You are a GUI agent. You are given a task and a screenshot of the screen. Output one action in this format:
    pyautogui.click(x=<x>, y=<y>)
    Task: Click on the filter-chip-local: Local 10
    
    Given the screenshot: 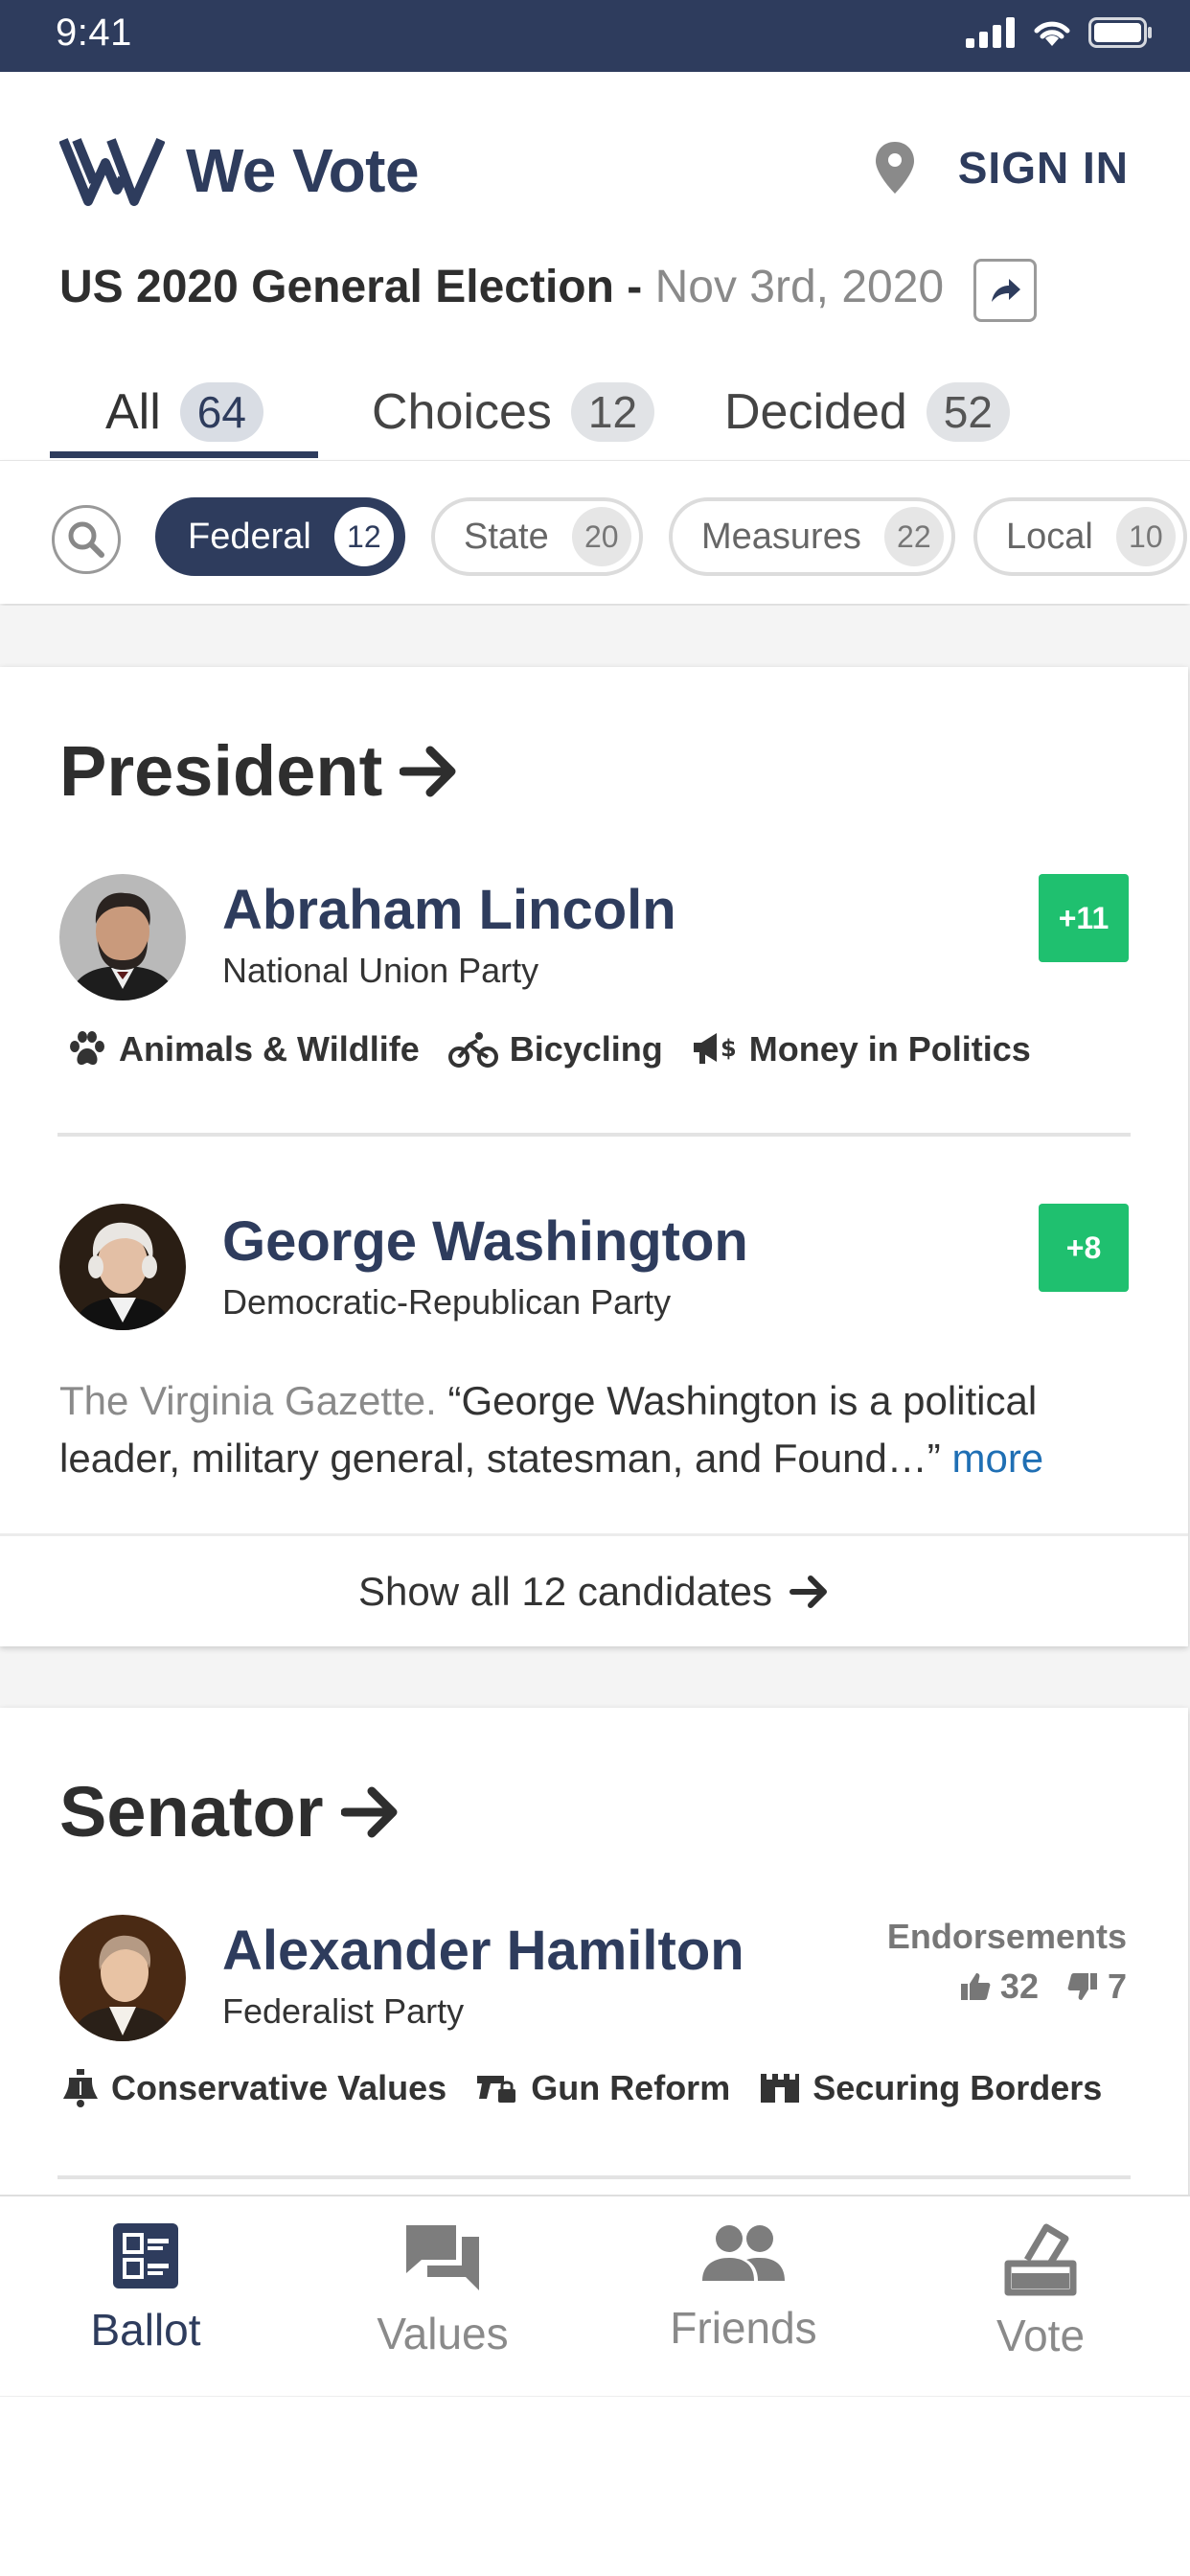 What is the action you would take?
    pyautogui.click(x=1080, y=536)
    